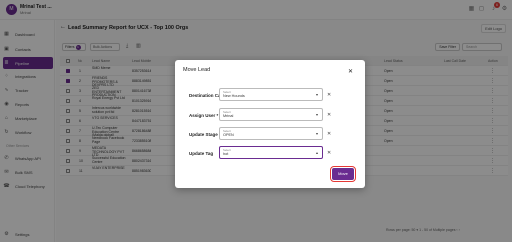 This screenshot has height=242, width=512. I want to click on assign-user-label: Assign User *, so click(204, 115).